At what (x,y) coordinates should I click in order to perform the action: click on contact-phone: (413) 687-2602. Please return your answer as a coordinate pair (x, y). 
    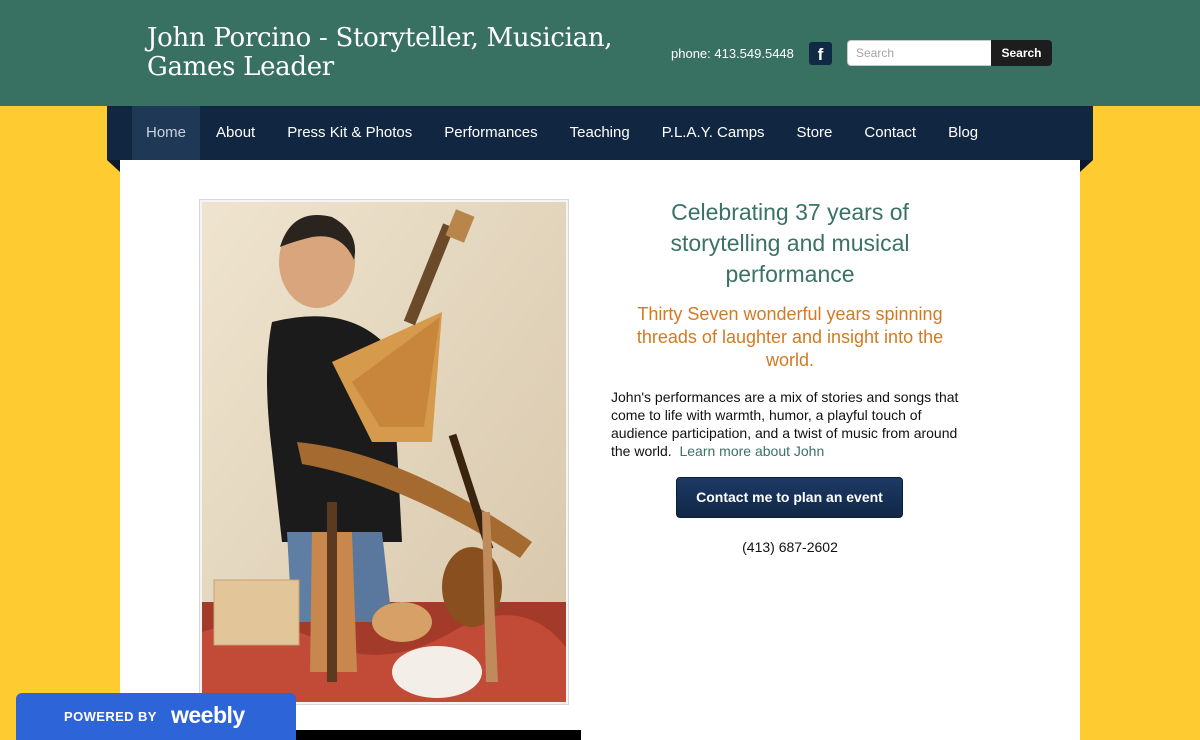
    Looking at the image, I should click on (790, 547).